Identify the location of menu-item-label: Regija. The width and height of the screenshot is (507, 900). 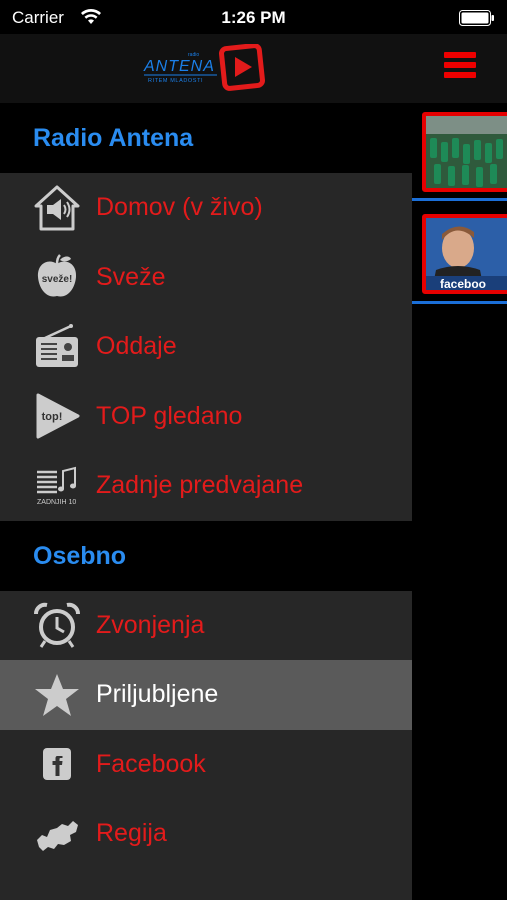
(131, 833).